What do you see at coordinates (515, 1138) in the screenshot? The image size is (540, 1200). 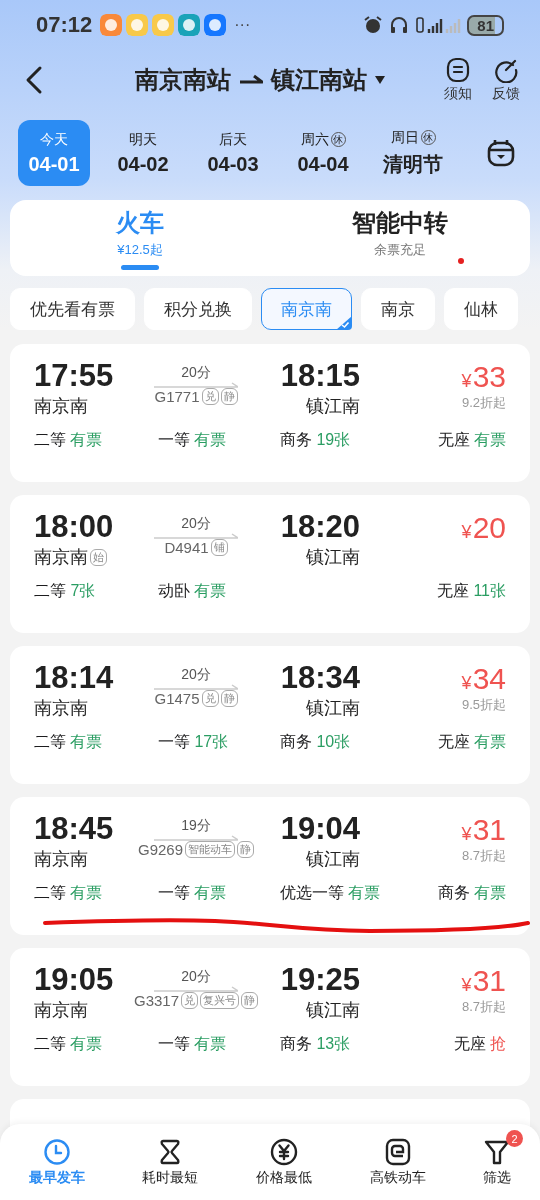 I see `count-badge: 2` at bounding box center [515, 1138].